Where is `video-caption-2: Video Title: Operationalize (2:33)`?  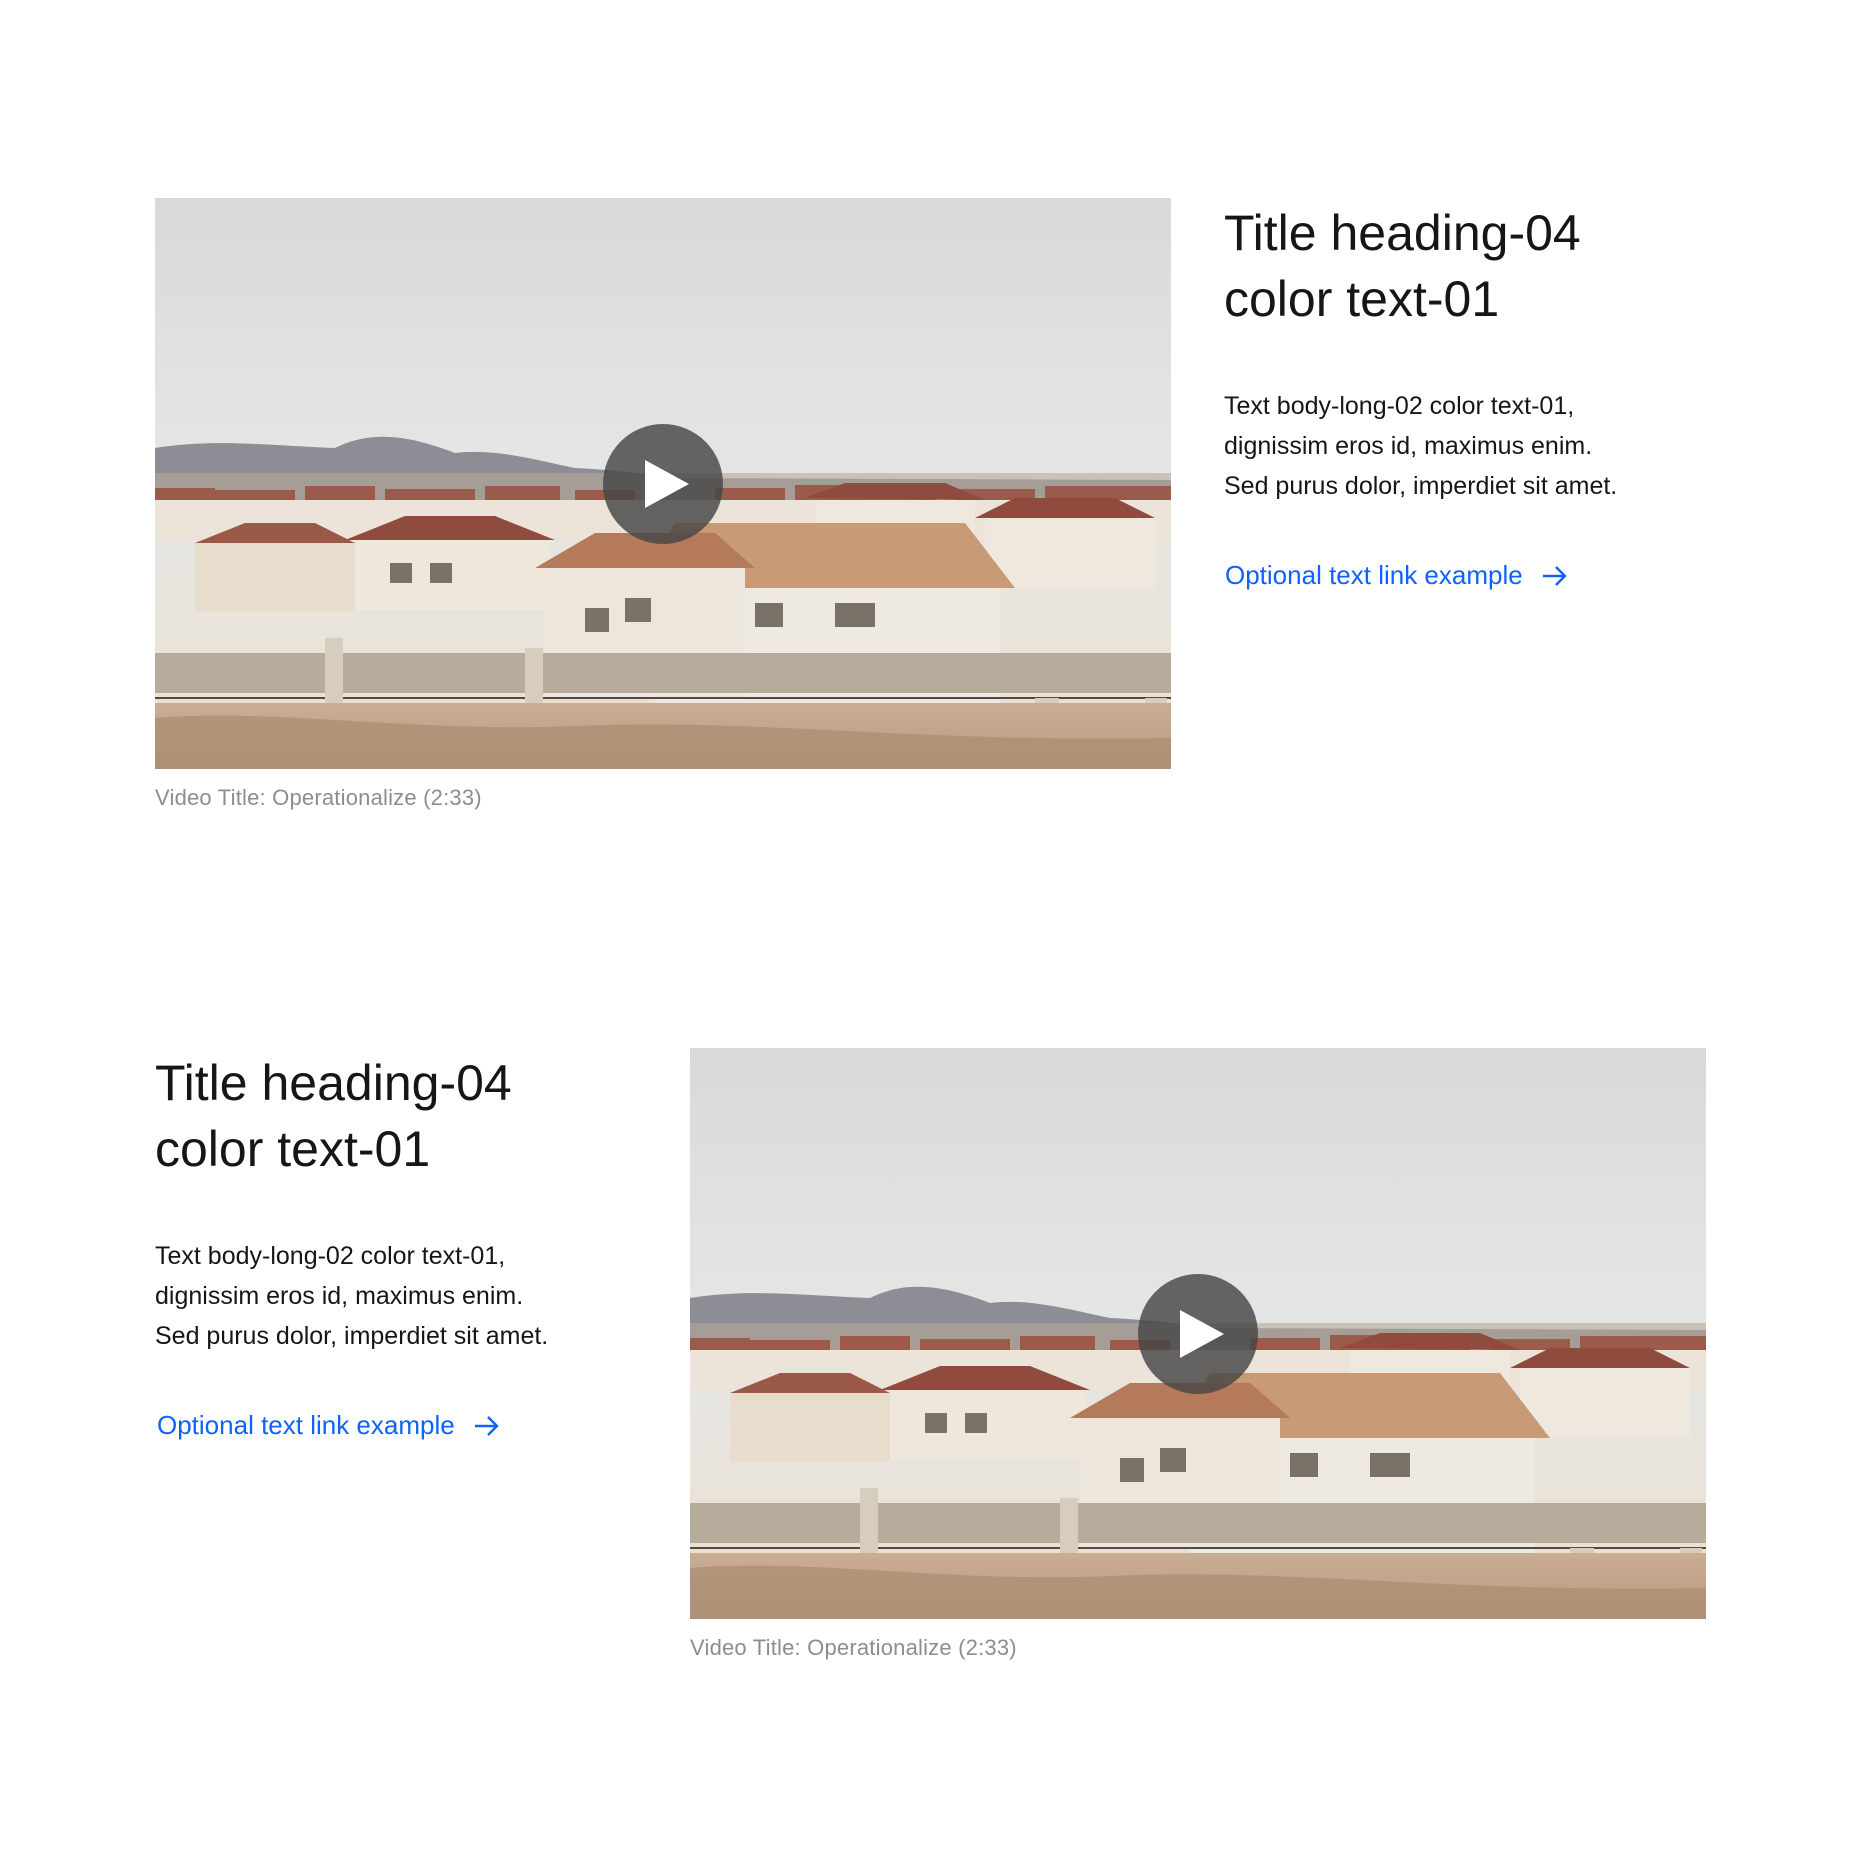 video-caption-2: Video Title: Operationalize (2:33) is located at coordinates (853, 1647).